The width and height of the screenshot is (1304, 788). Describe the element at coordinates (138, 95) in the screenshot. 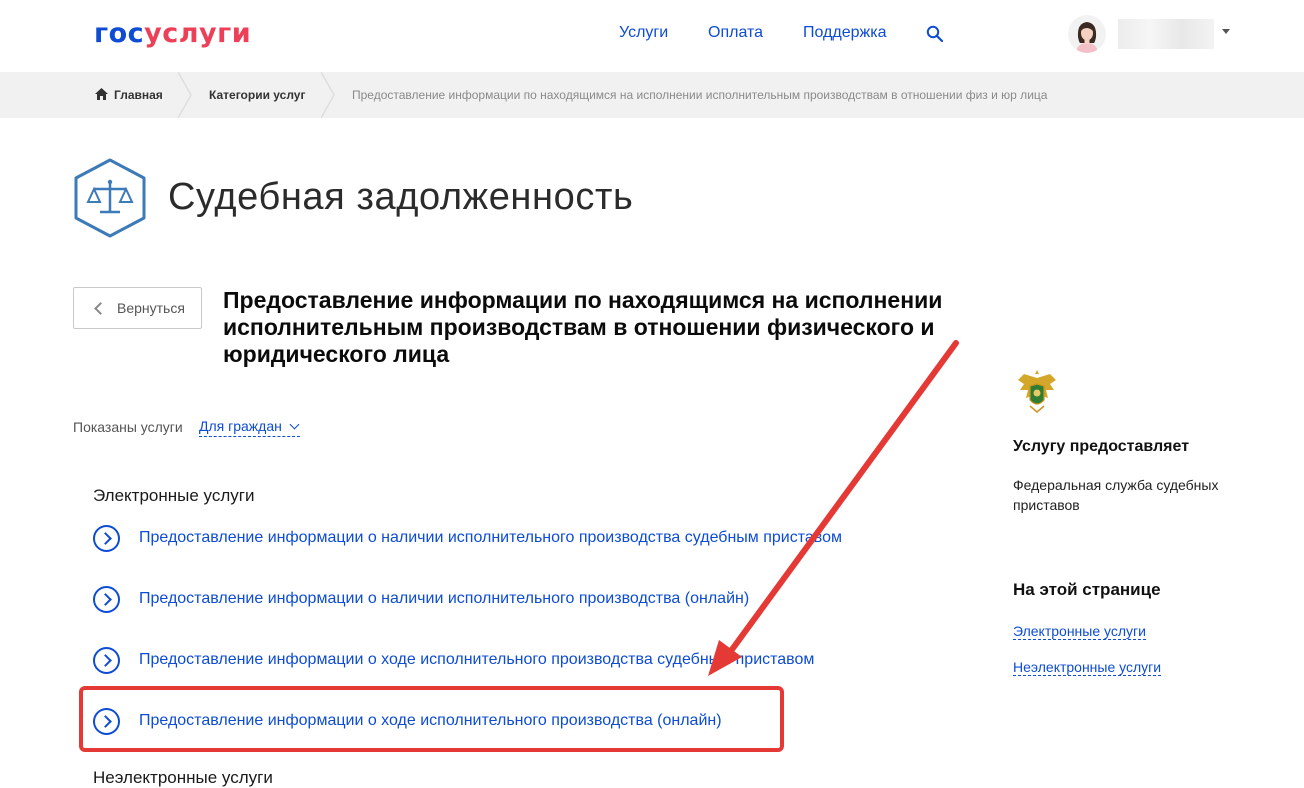

I see `breadcrumb-home: Главная` at that location.